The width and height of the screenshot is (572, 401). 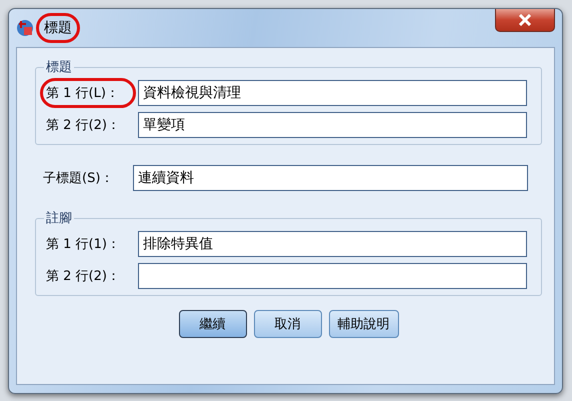 I want to click on field-label: 第 1 行(1)：, so click(x=83, y=245).